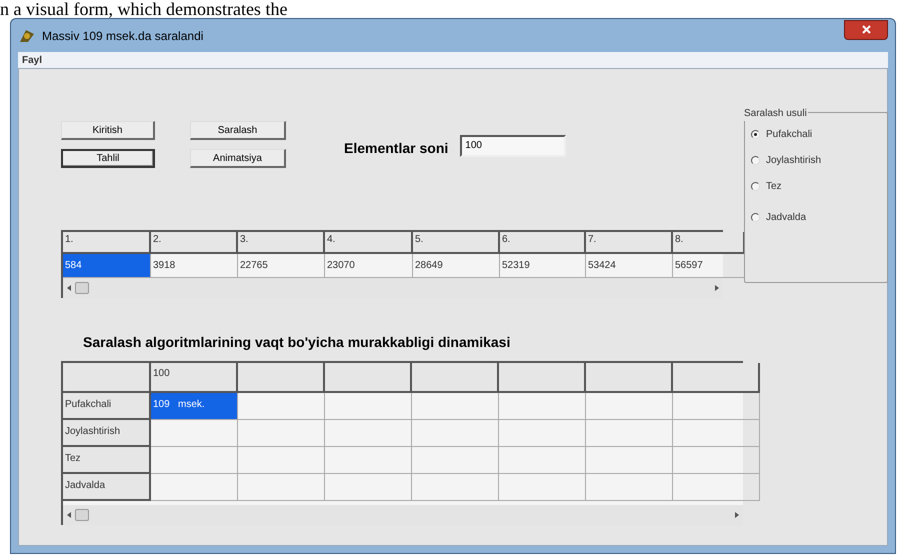  What do you see at coordinates (238, 130) in the screenshot?
I see `action-button: Saralash` at bounding box center [238, 130].